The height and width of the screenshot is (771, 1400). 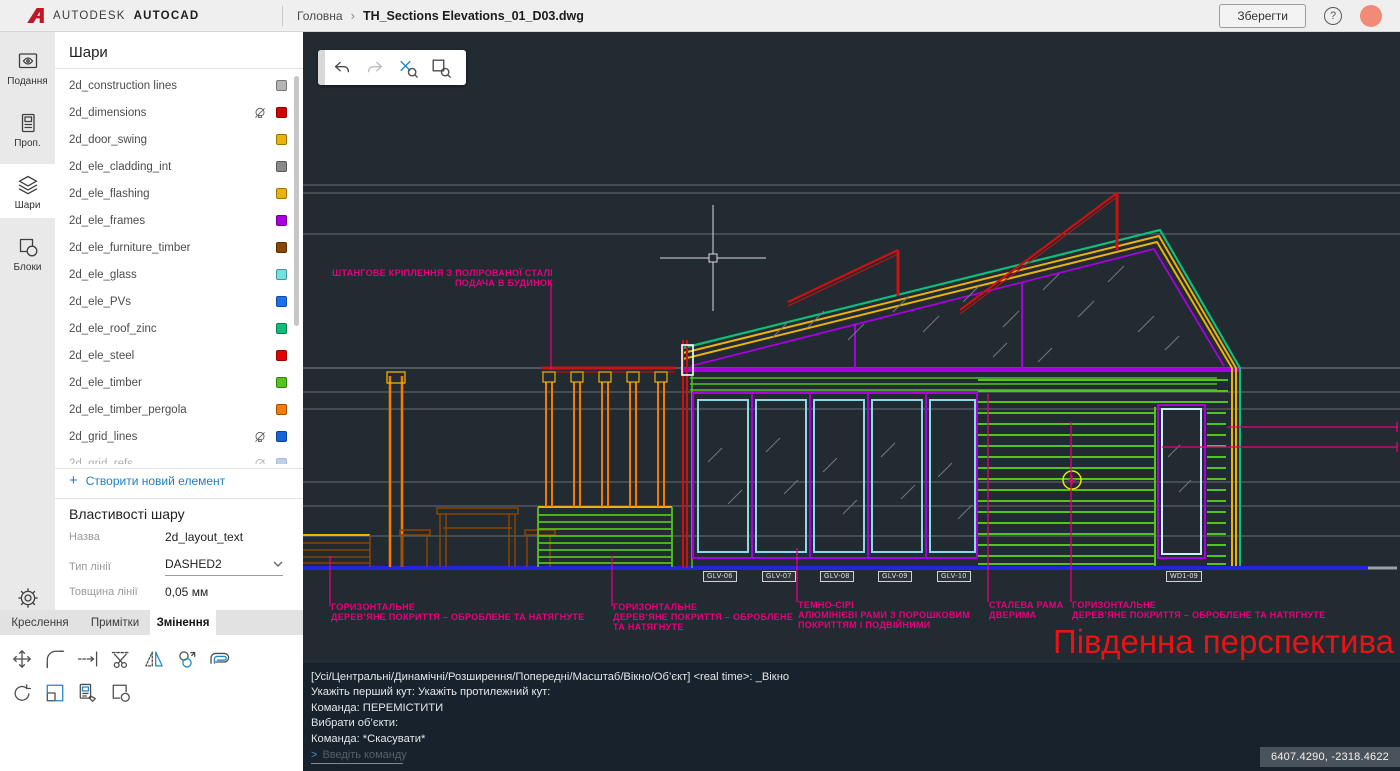 I want to click on extend-tool-icon, so click(x=88, y=659).